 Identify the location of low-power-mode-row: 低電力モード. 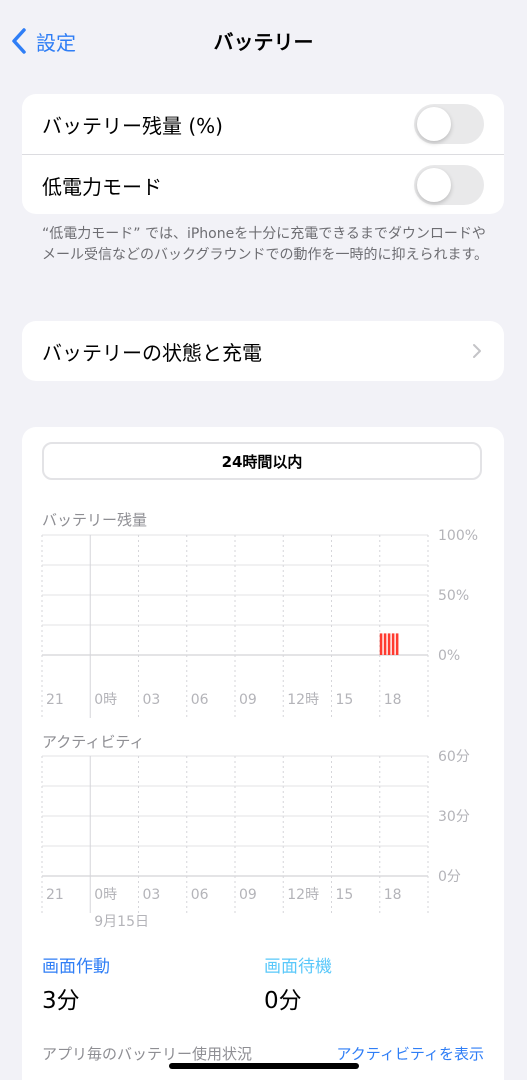
(263, 184).